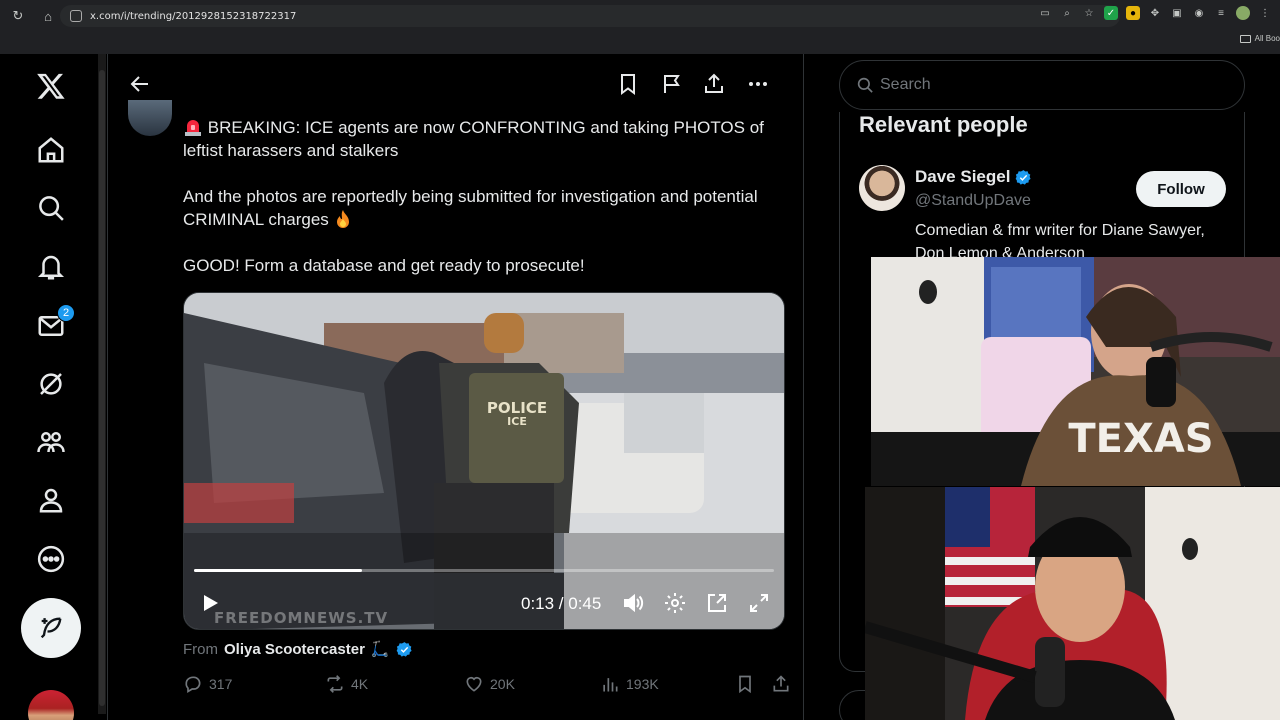 This screenshot has height=720, width=1280. Describe the element at coordinates (18, 16) in the screenshot. I see `reload-icon: ↻` at that location.